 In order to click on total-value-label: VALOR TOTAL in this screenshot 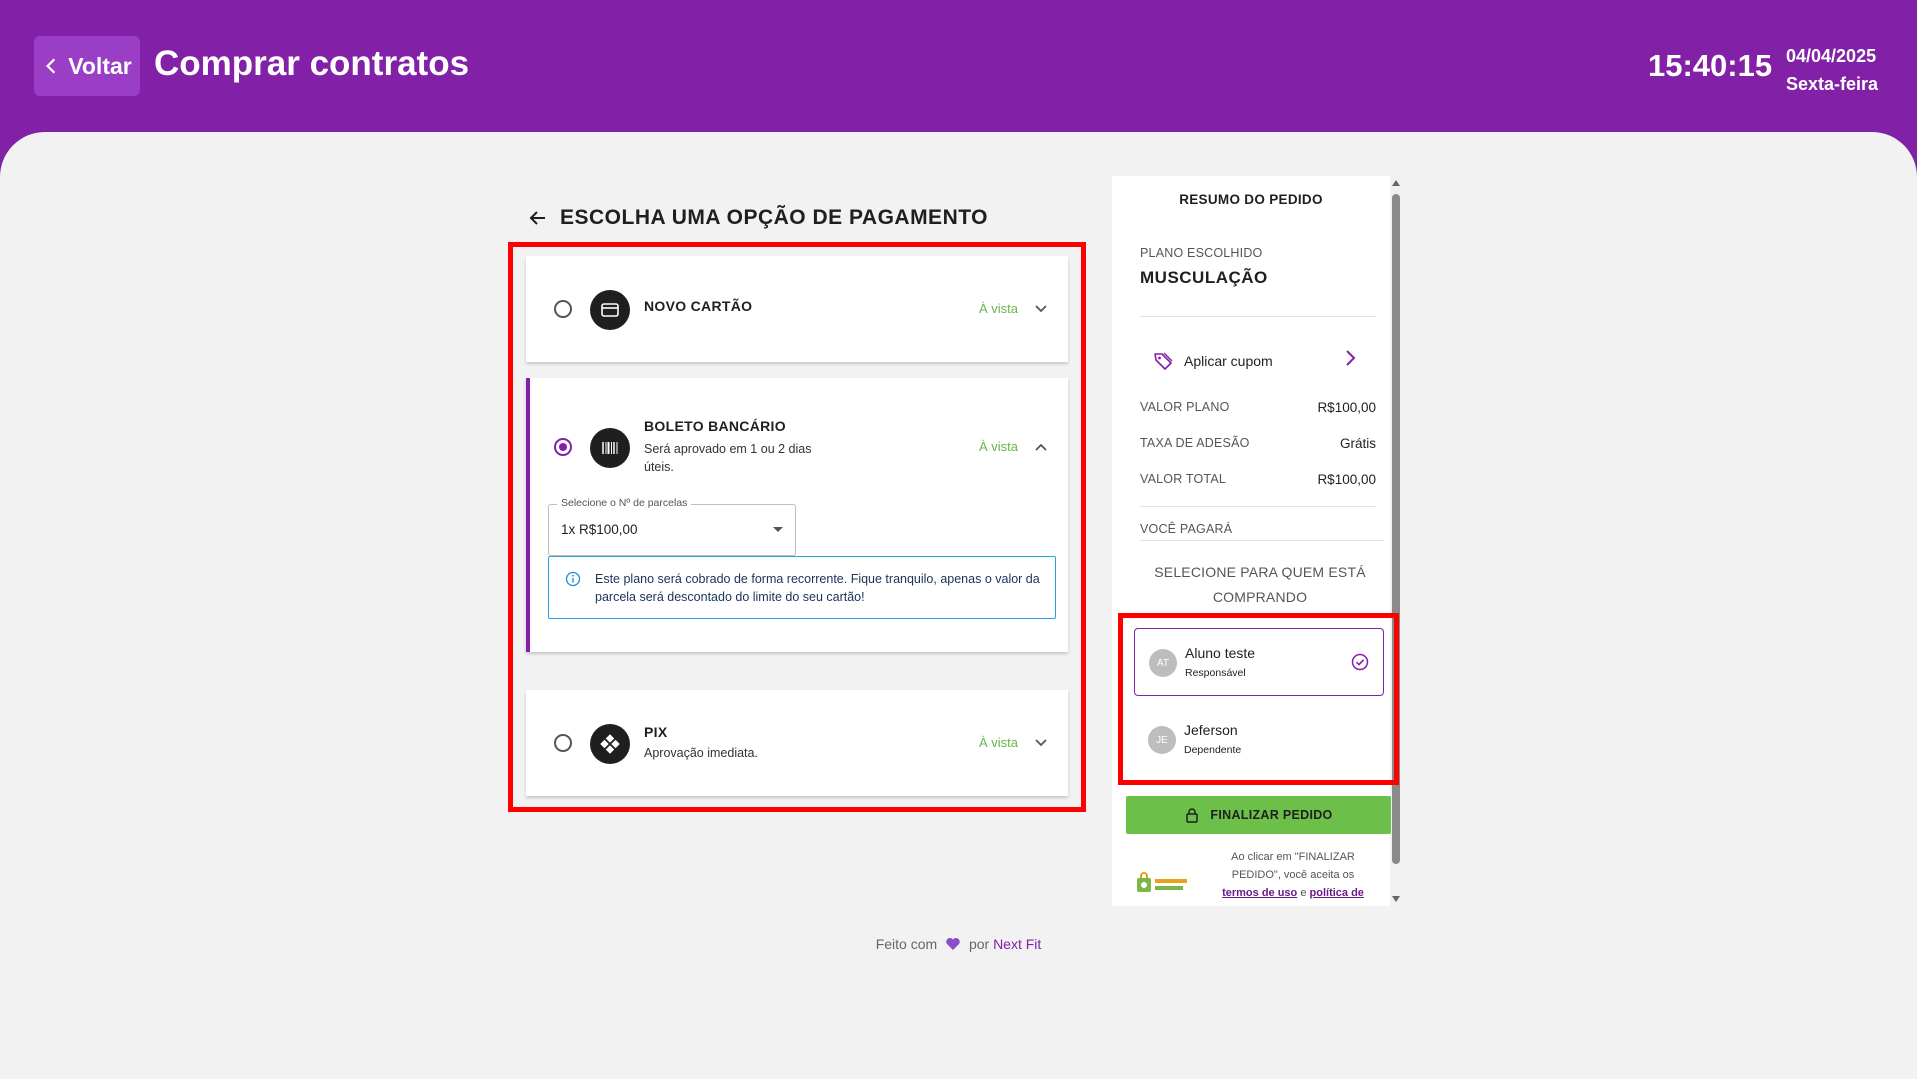, I will do `click(1183, 479)`.